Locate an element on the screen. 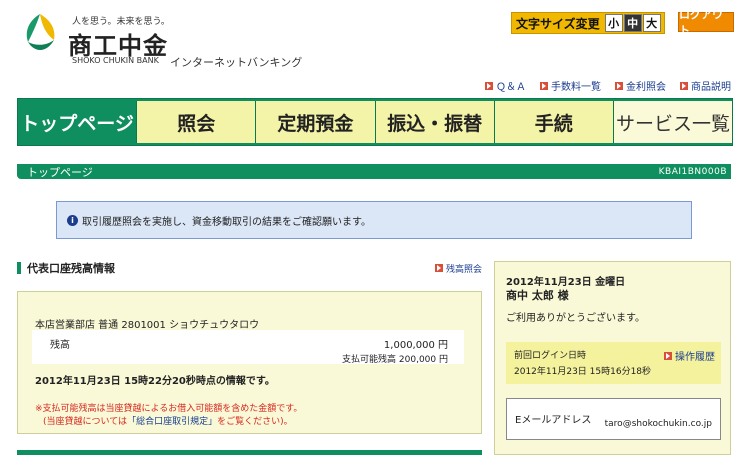 The image size is (739, 455). logo-mark-icon is located at coordinates (40, 32).